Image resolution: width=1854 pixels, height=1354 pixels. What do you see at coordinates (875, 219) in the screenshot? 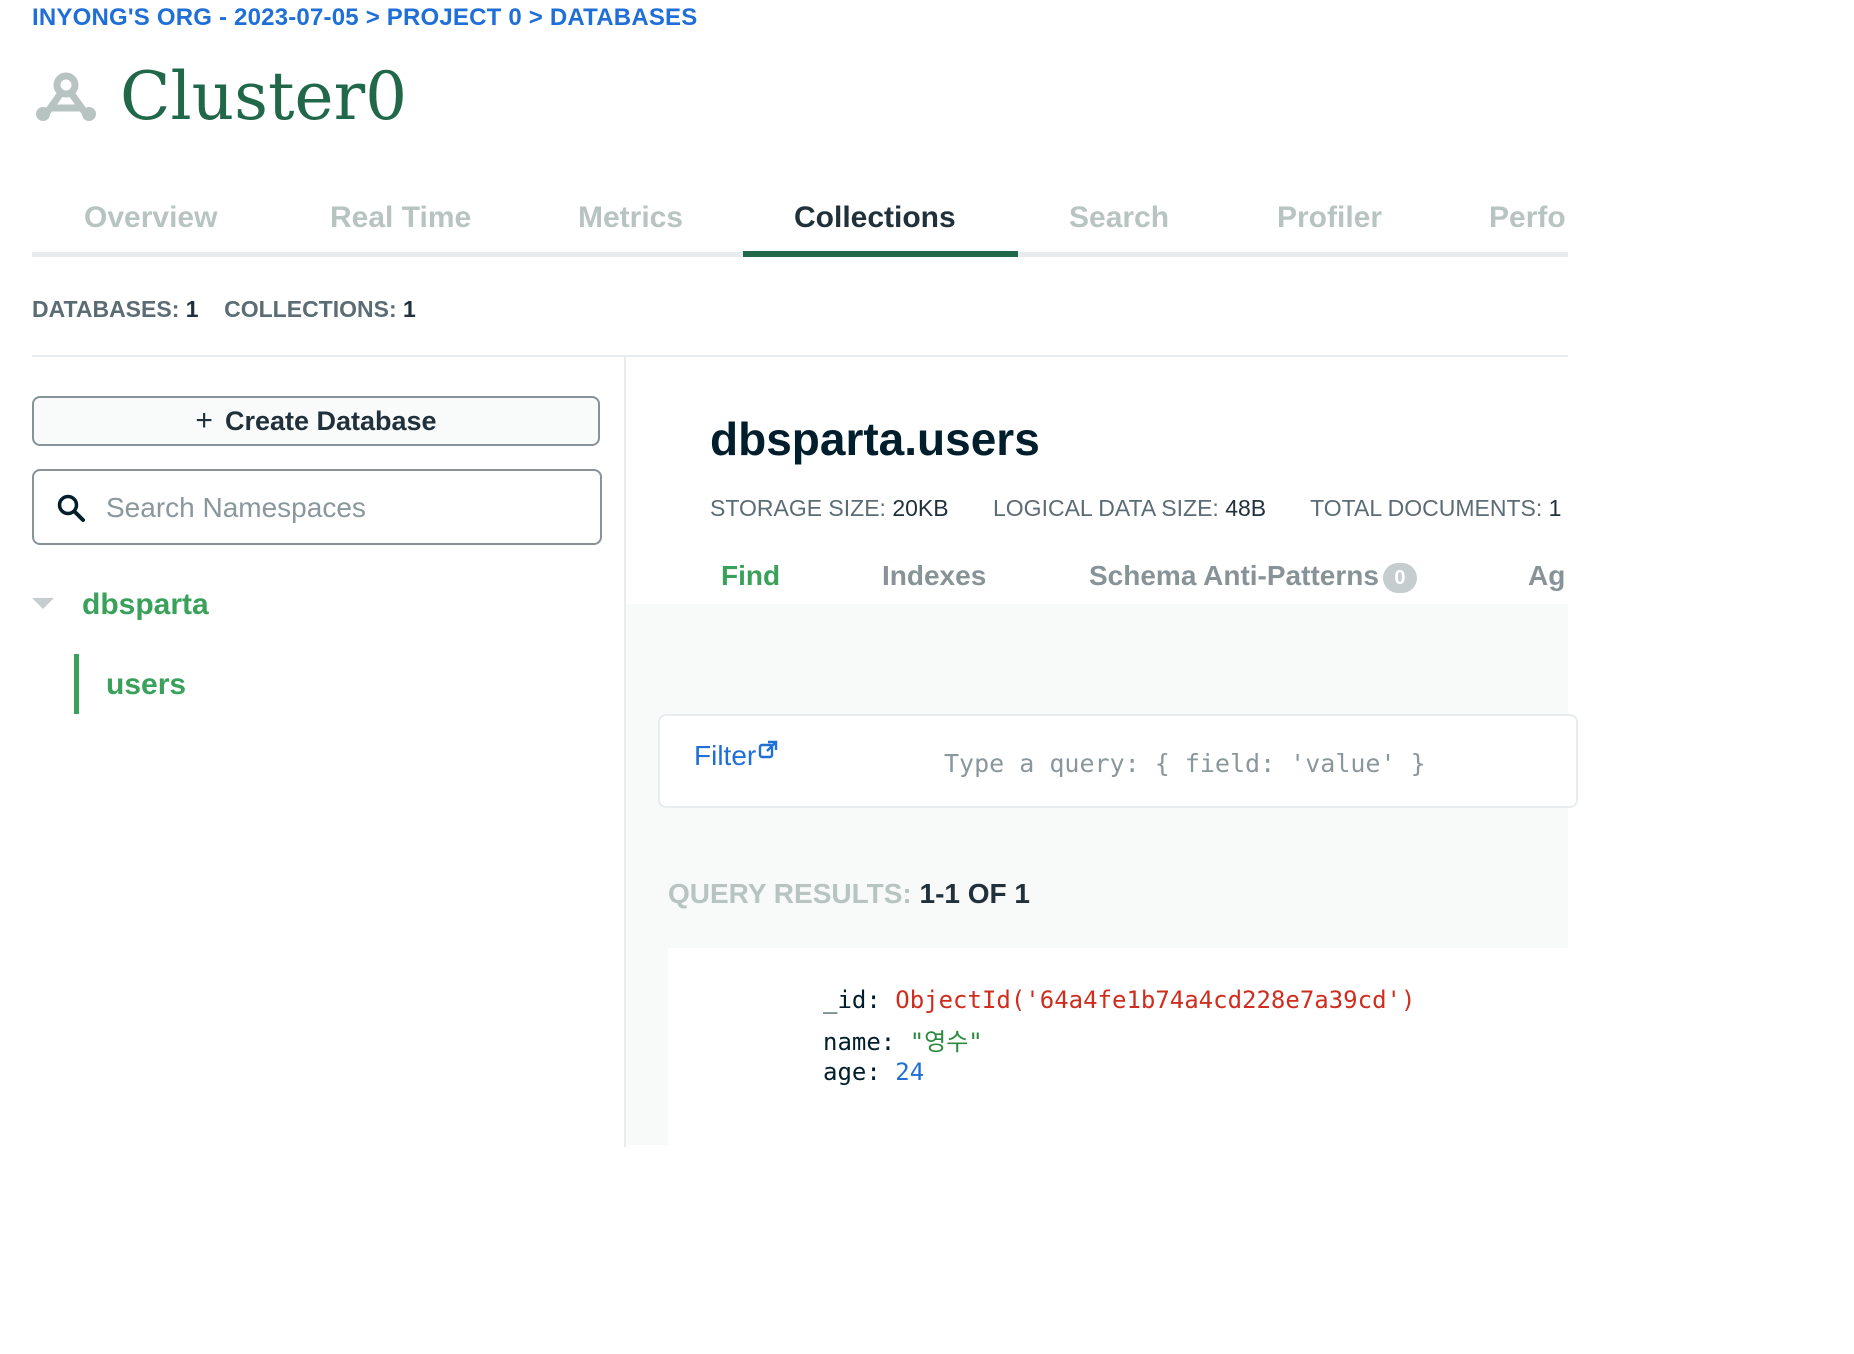
I see `tab-collections: Collections` at bounding box center [875, 219].